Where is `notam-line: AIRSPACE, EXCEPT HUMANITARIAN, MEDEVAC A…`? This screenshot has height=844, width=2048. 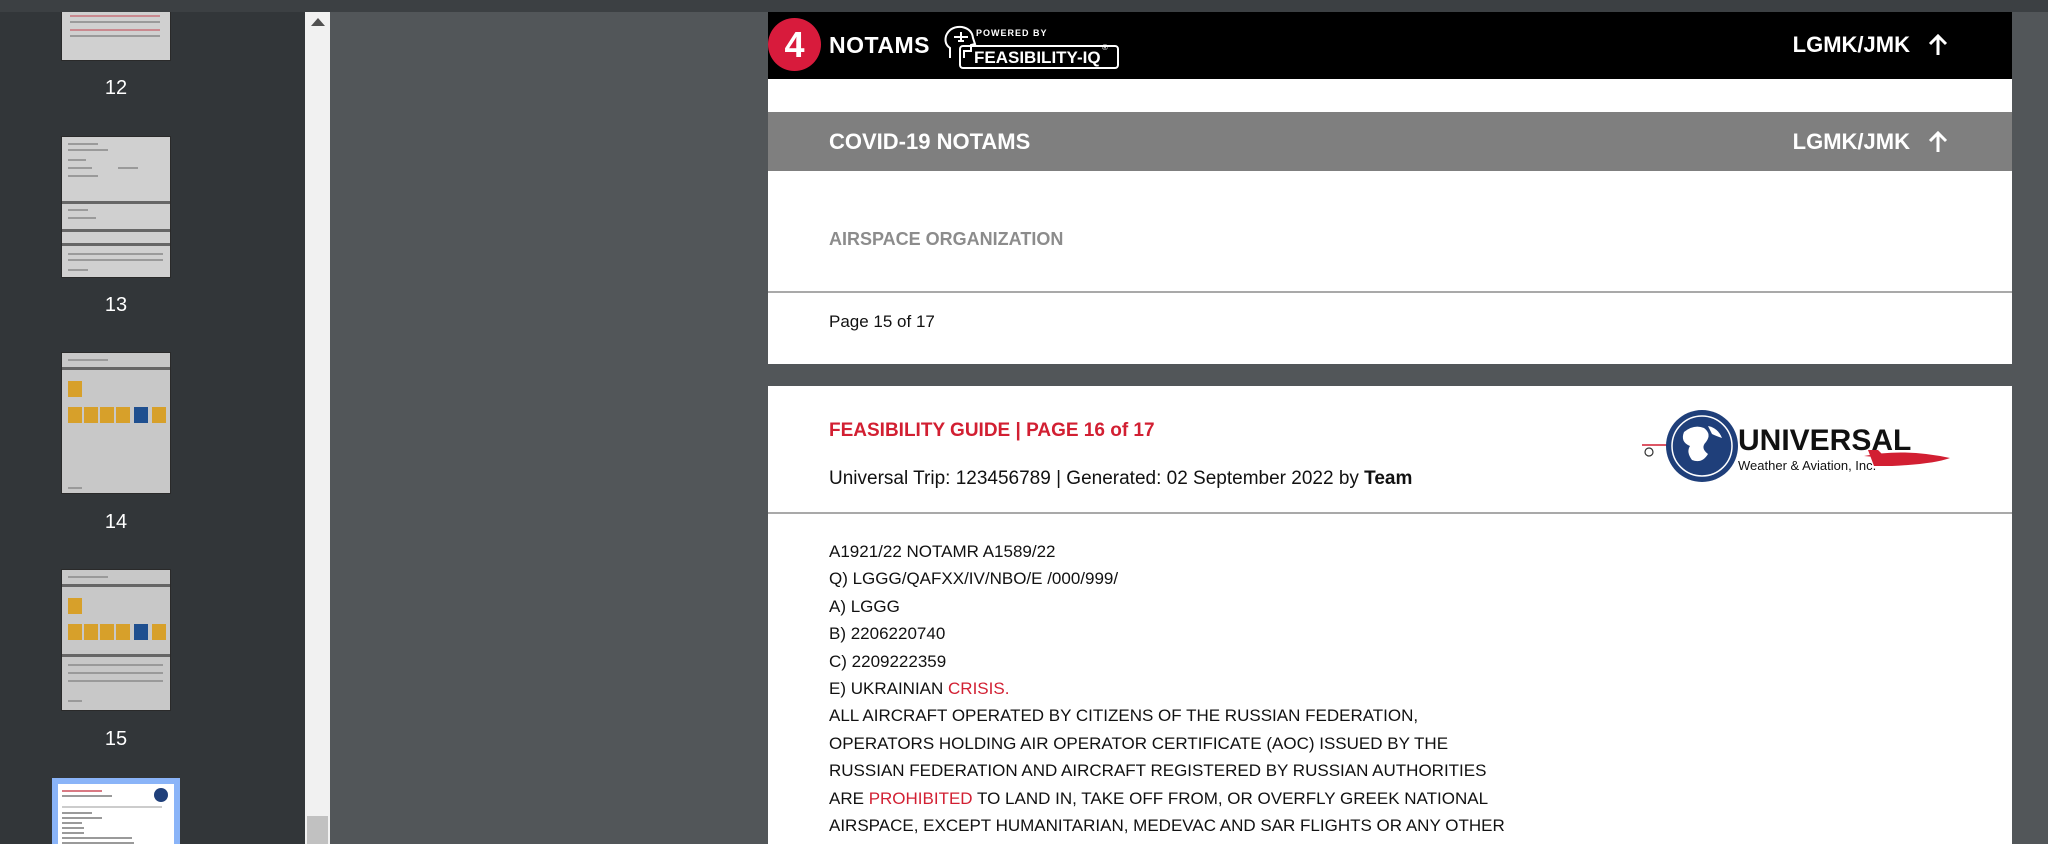
notam-line: AIRSPACE, EXCEPT HUMANITARIAN, MEDEVAC A… is located at coordinates (1167, 826).